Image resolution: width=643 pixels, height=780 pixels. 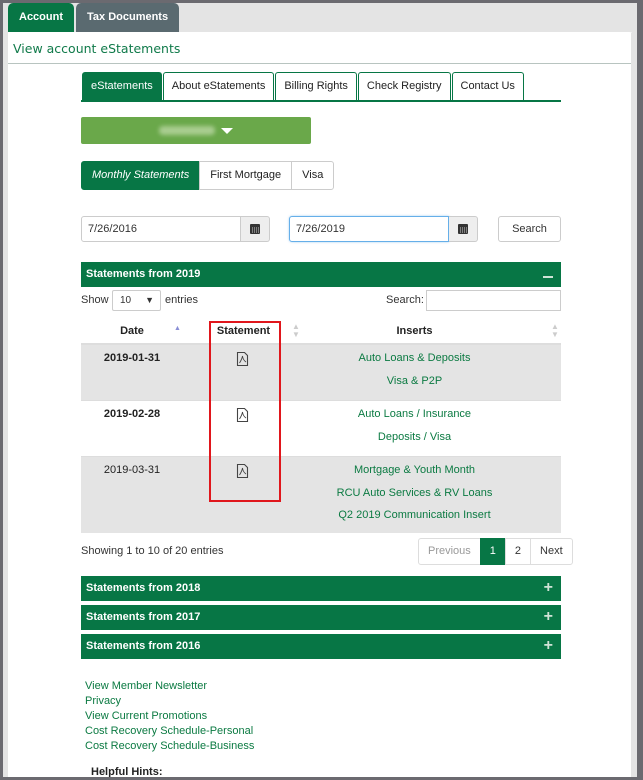 What do you see at coordinates (95, 300) in the screenshot?
I see `show-label: Show` at bounding box center [95, 300].